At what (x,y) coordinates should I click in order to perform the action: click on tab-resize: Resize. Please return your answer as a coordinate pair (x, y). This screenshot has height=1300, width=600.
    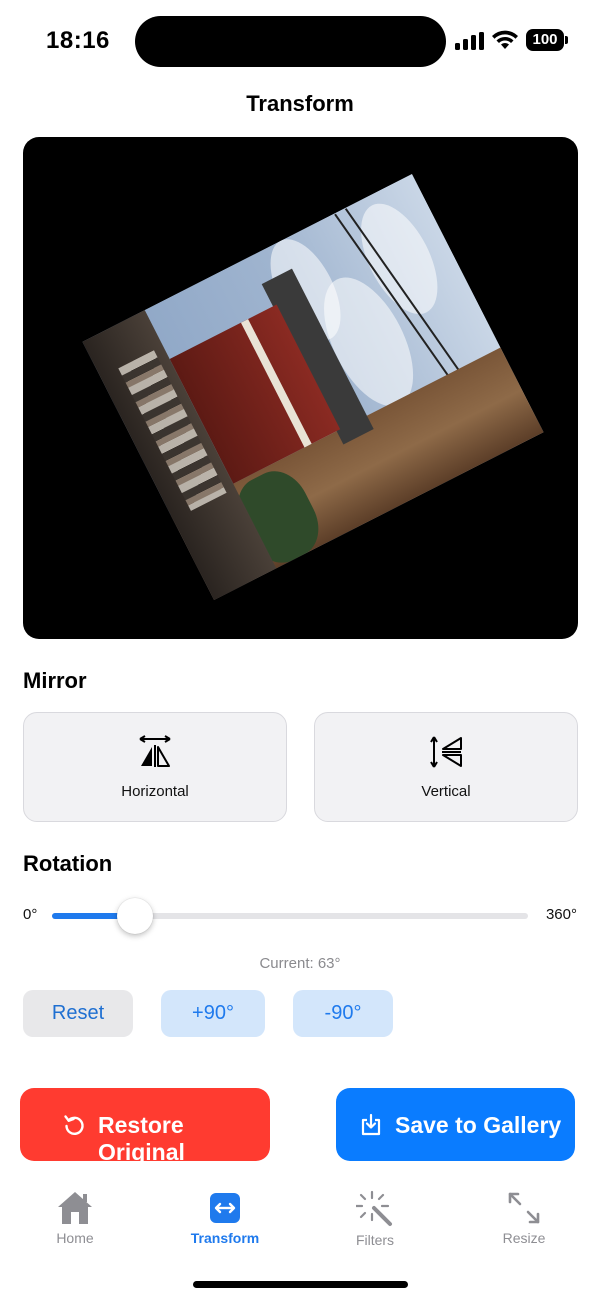
    Looking at the image, I should click on (524, 1218).